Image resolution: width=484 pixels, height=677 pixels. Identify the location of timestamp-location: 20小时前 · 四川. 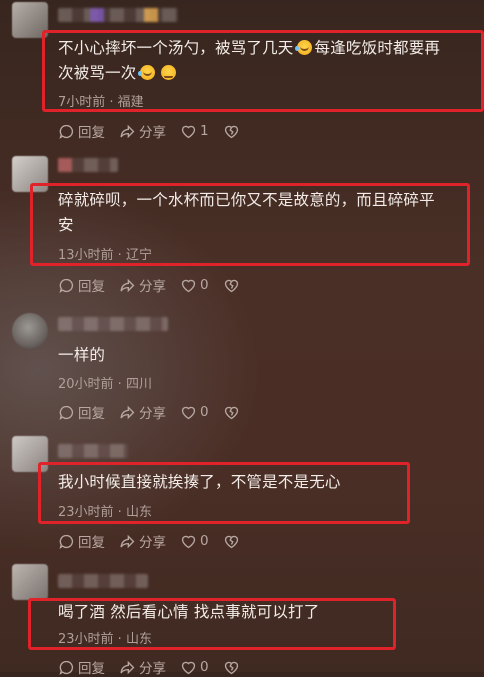
(105, 384).